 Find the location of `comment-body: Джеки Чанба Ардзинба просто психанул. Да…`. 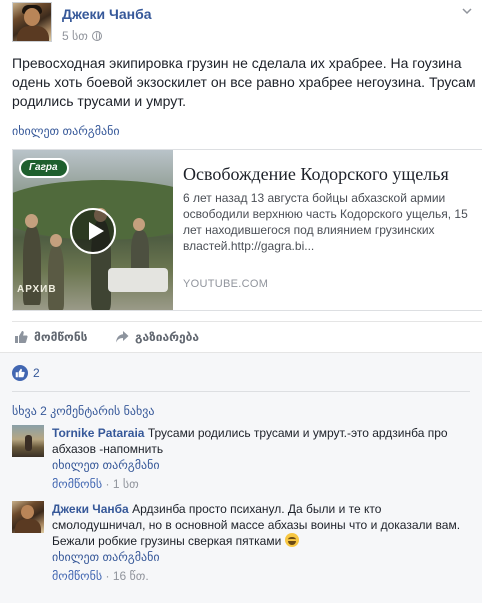

comment-body: Джеки Чанба Ардзинба просто психанул. Да… is located at coordinates (262, 542).